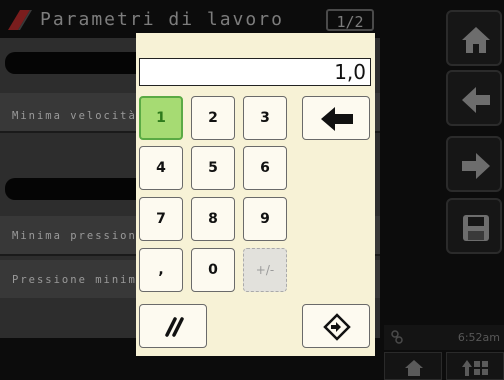  Describe the element at coordinates (213, 219) in the screenshot. I see `key-8: 8` at that location.